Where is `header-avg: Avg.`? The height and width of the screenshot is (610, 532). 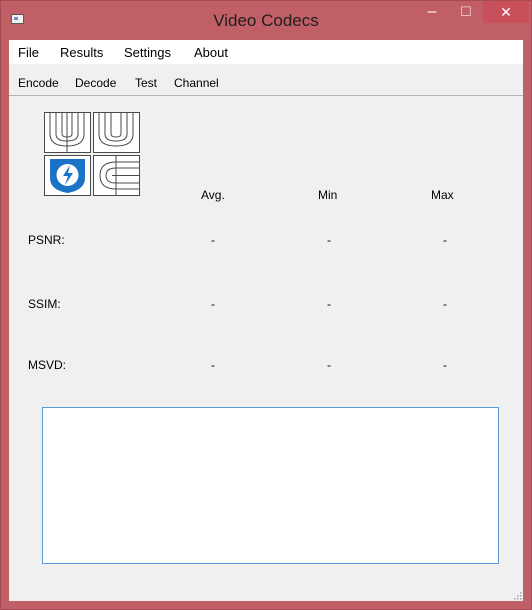 header-avg: Avg. is located at coordinates (213, 195).